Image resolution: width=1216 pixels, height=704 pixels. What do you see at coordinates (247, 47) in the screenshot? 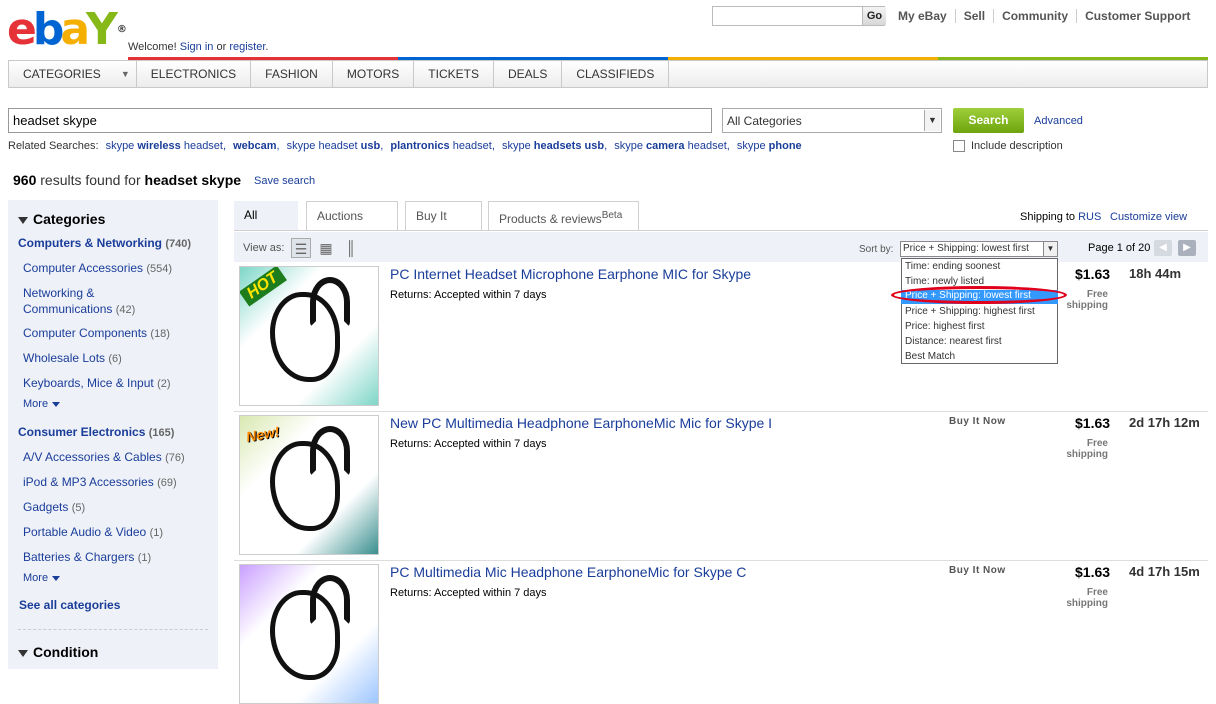
I see `register-link: register` at bounding box center [247, 47].